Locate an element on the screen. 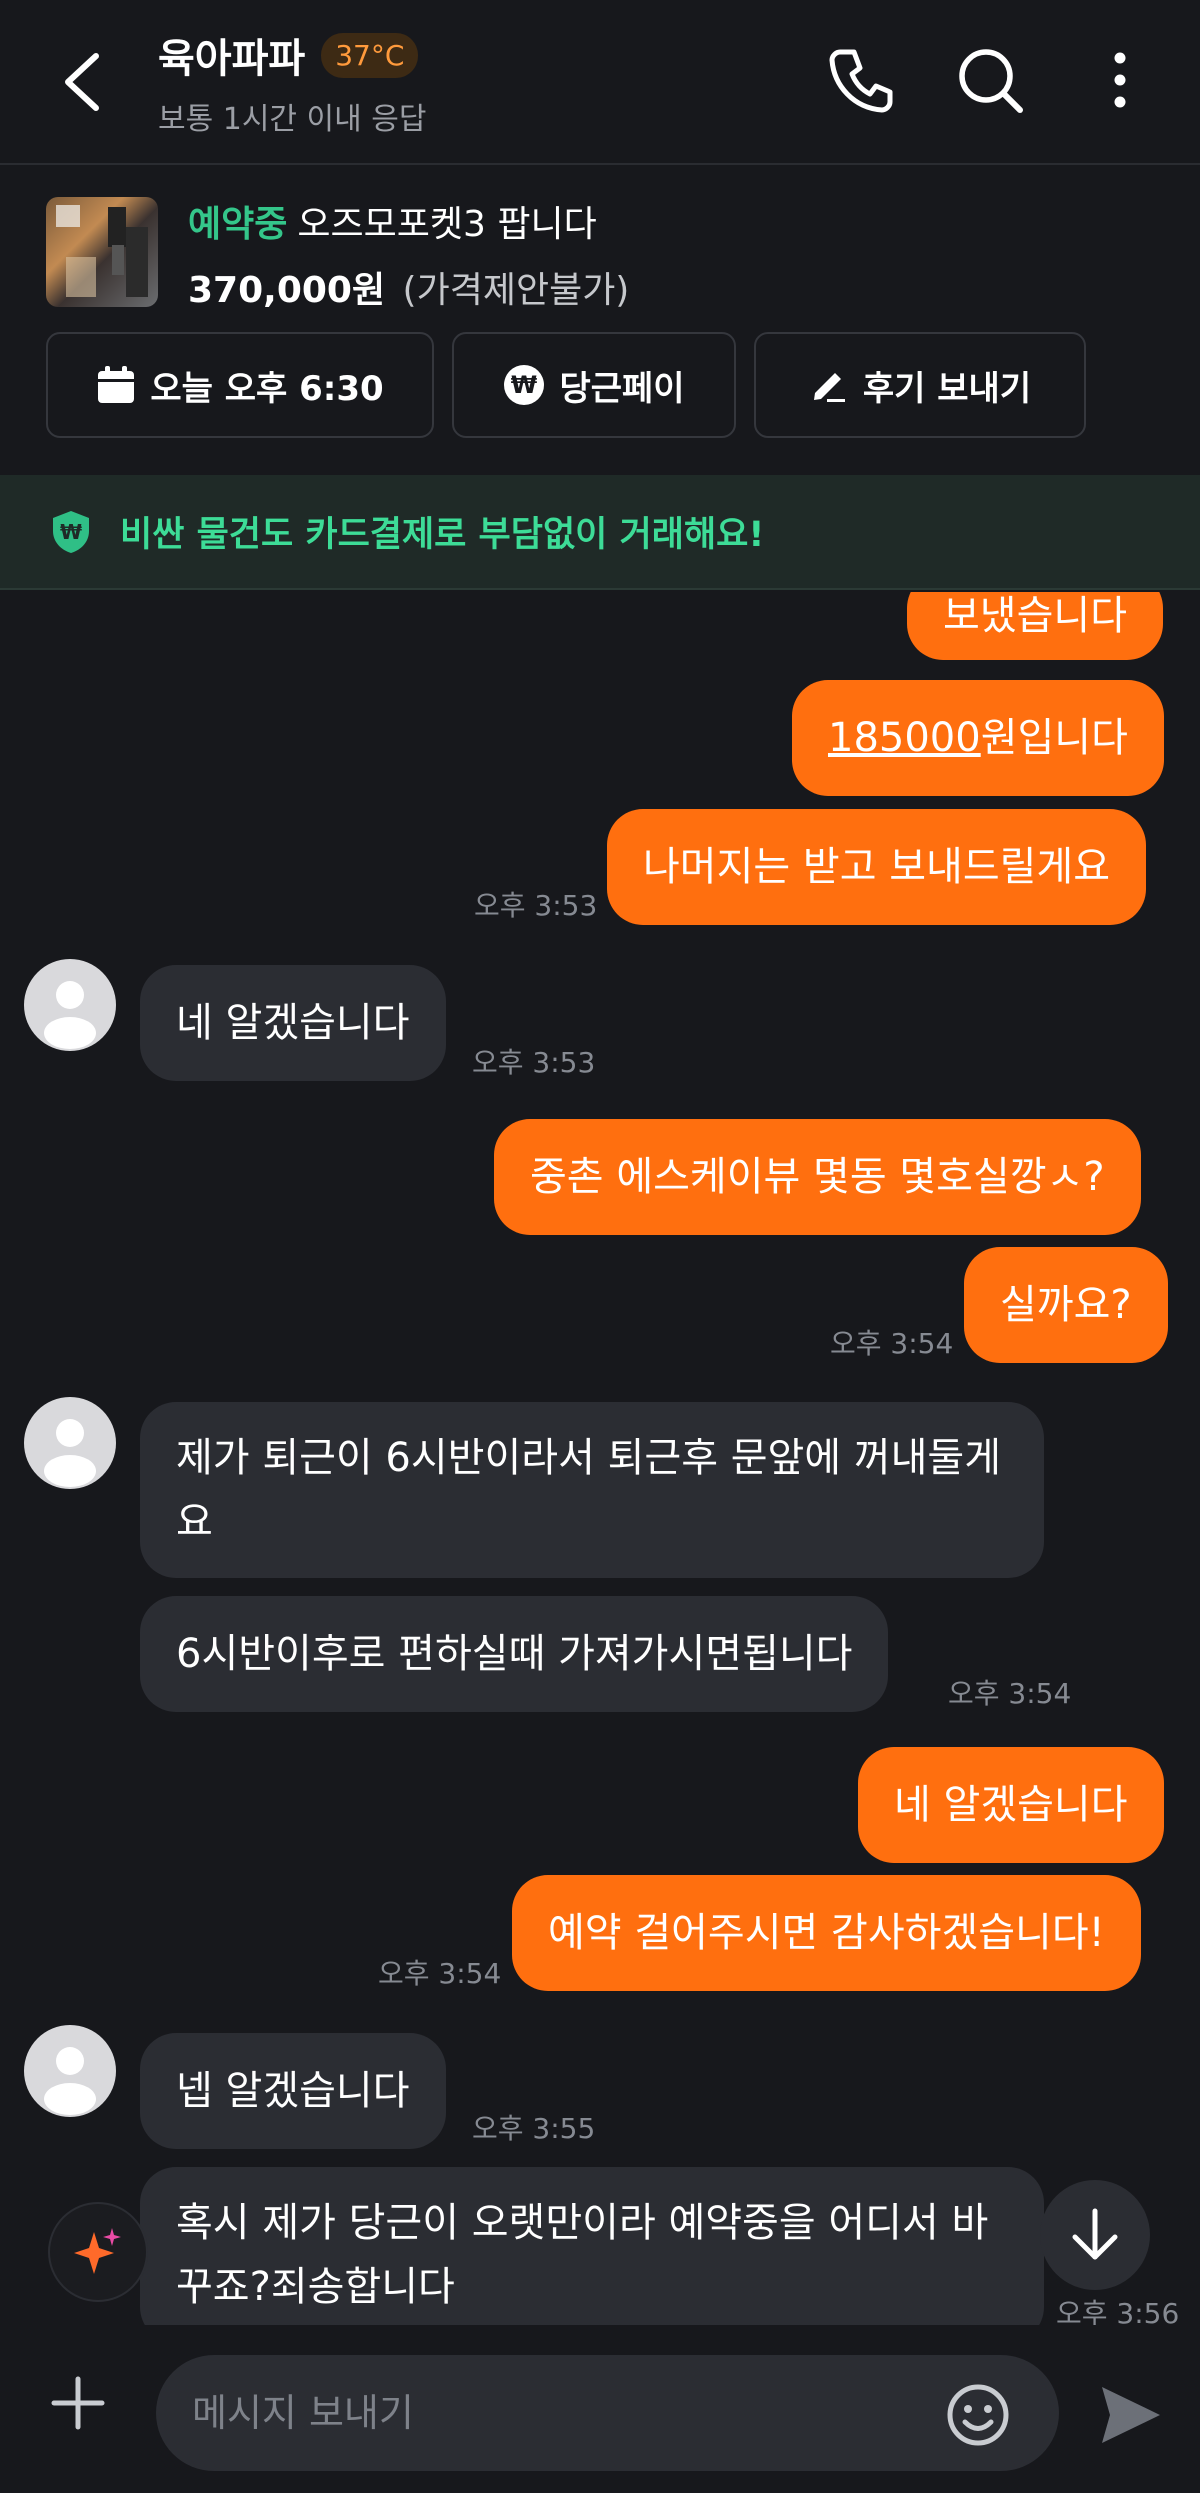 The height and width of the screenshot is (2493, 1200). product-info: 예약중 오즈모포켓3 팝니다 370,000원 (가격제안불가) is located at coordinates (408, 254).